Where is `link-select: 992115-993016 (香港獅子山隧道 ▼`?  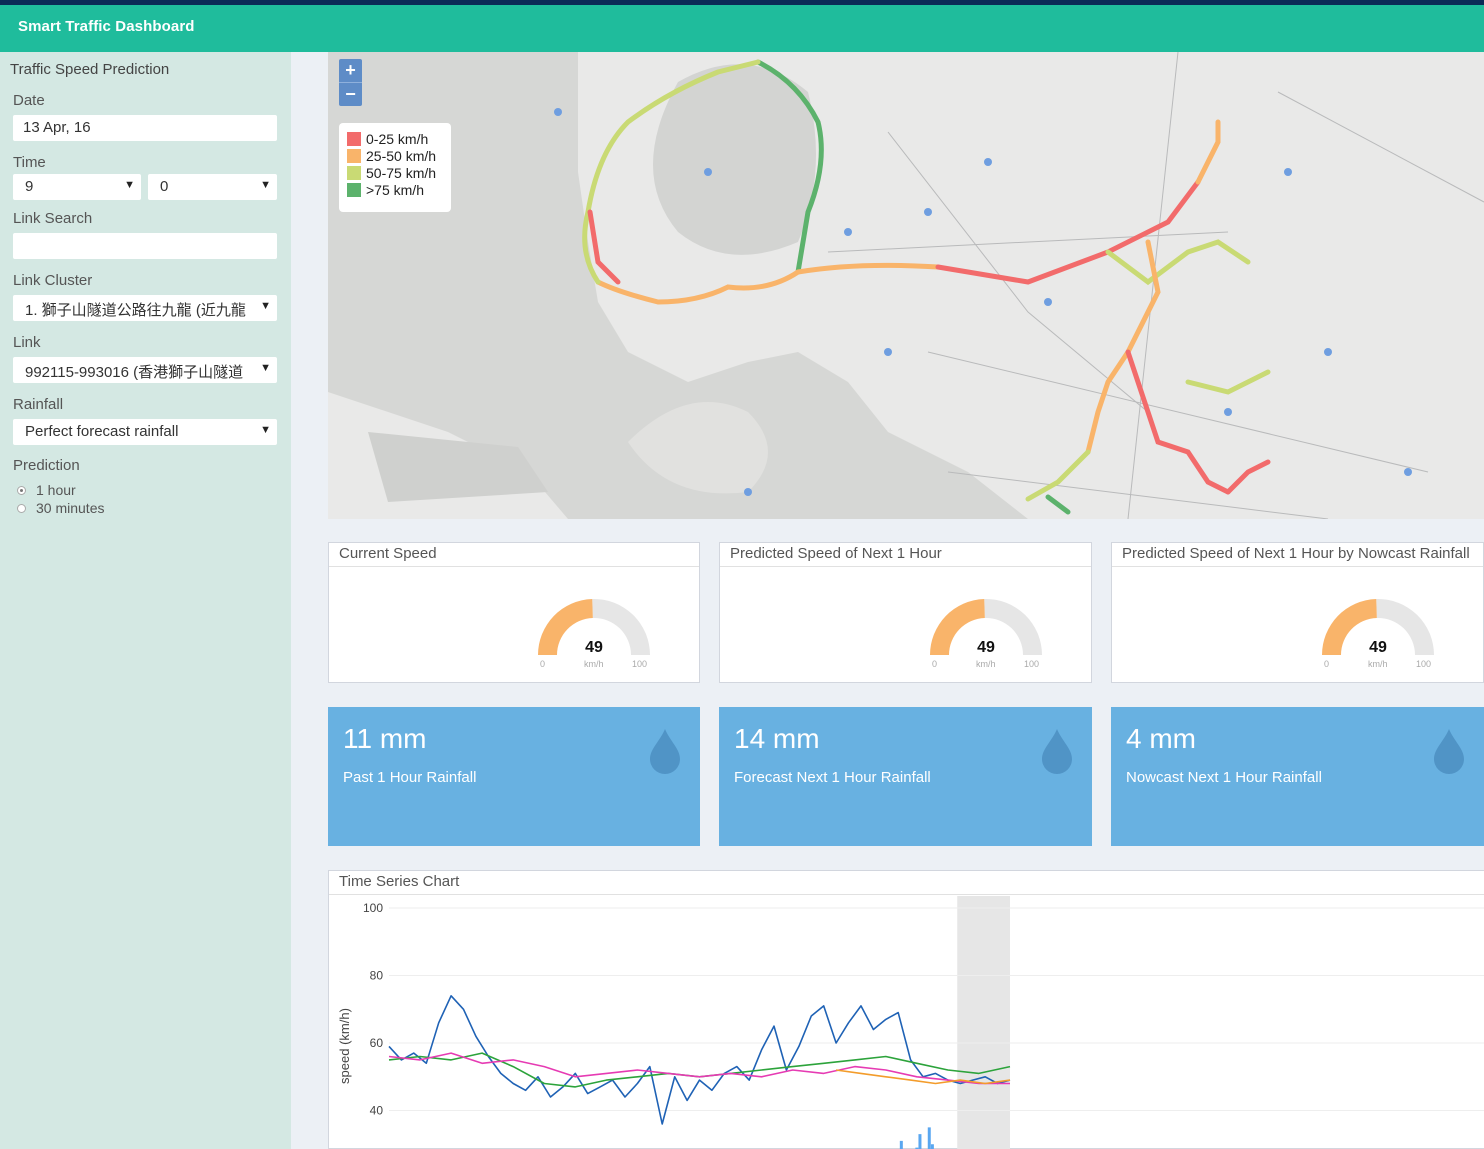 link-select: 992115-993016 (香港獅子山隧道 ▼ is located at coordinates (145, 370).